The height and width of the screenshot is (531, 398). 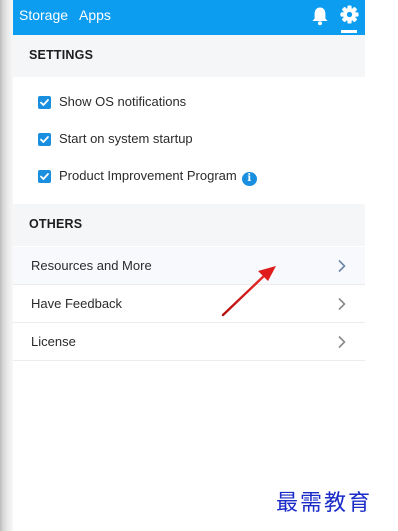 I want to click on others-section-header: OTHERS, so click(x=189, y=225).